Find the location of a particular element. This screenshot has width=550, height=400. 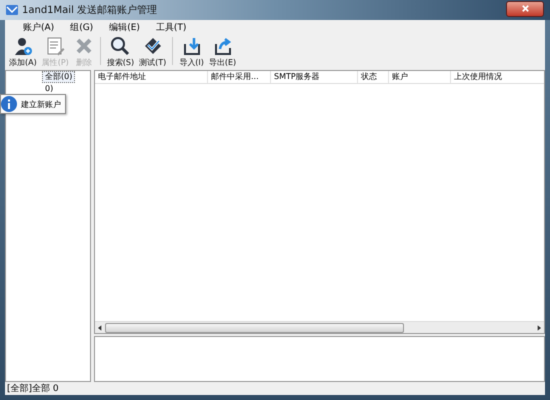

menu-item: 编辑(E) is located at coordinates (128, 27).